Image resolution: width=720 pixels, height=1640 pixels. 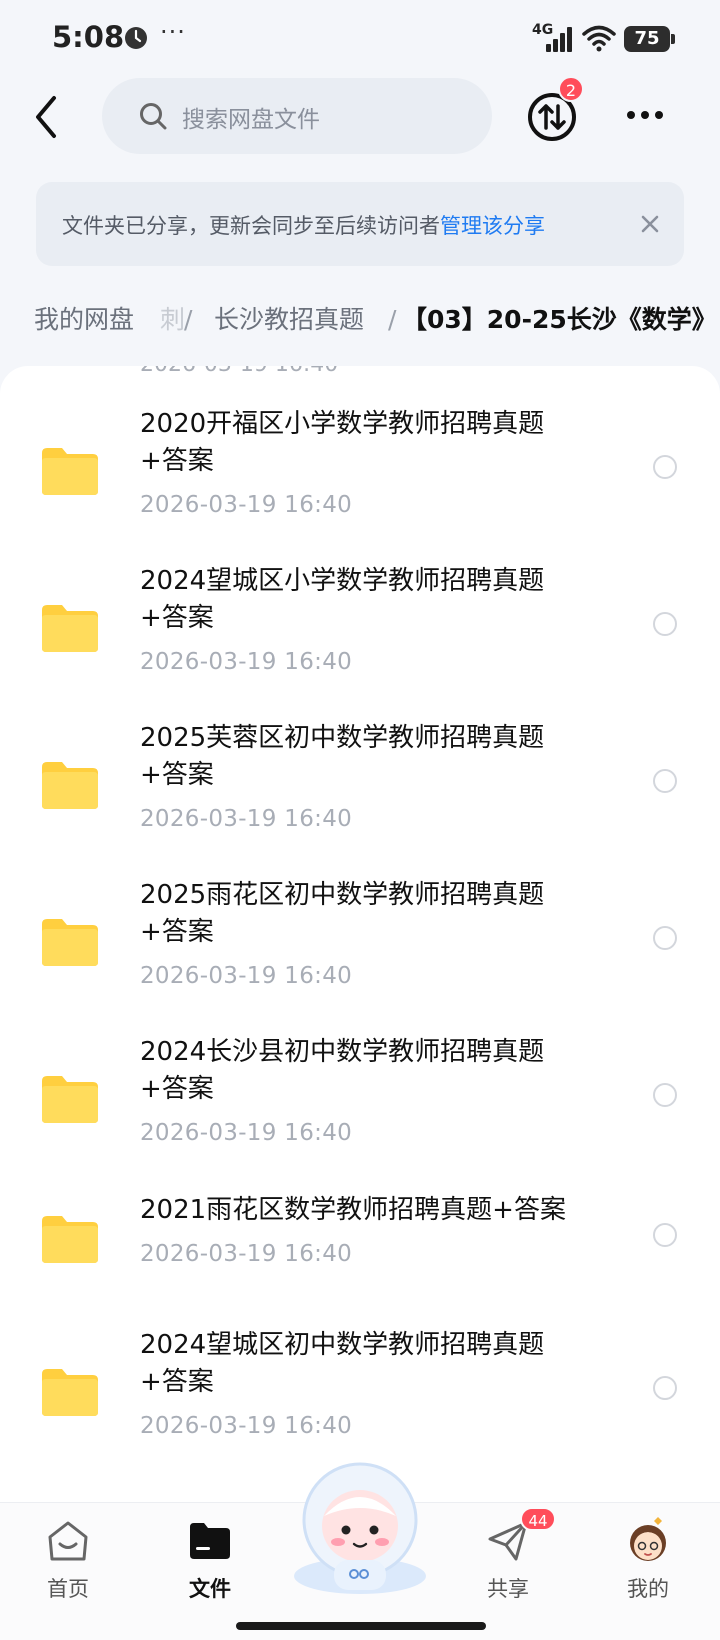 What do you see at coordinates (68, 1567) in the screenshot?
I see `nav-home: 首页` at bounding box center [68, 1567].